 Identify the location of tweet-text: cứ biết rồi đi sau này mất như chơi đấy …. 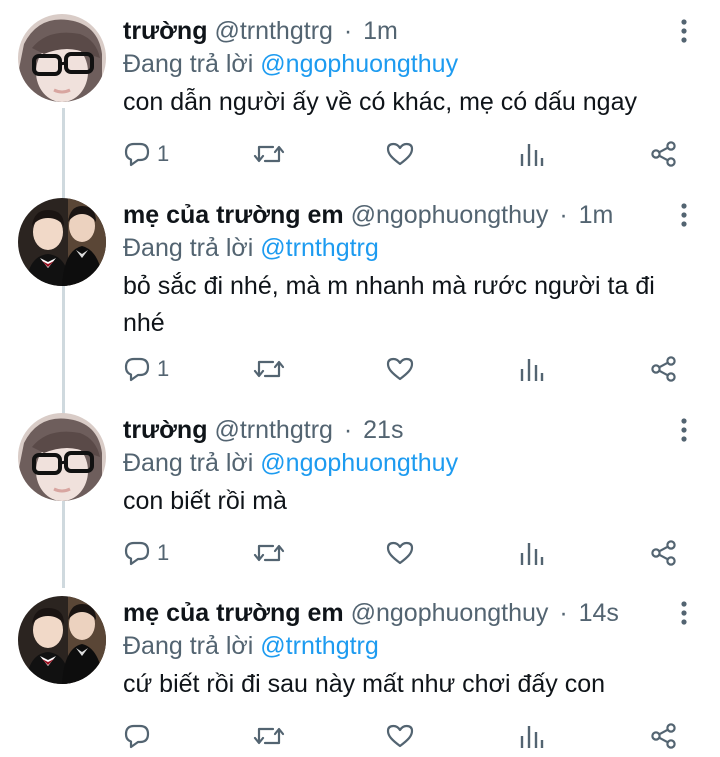
(364, 684).